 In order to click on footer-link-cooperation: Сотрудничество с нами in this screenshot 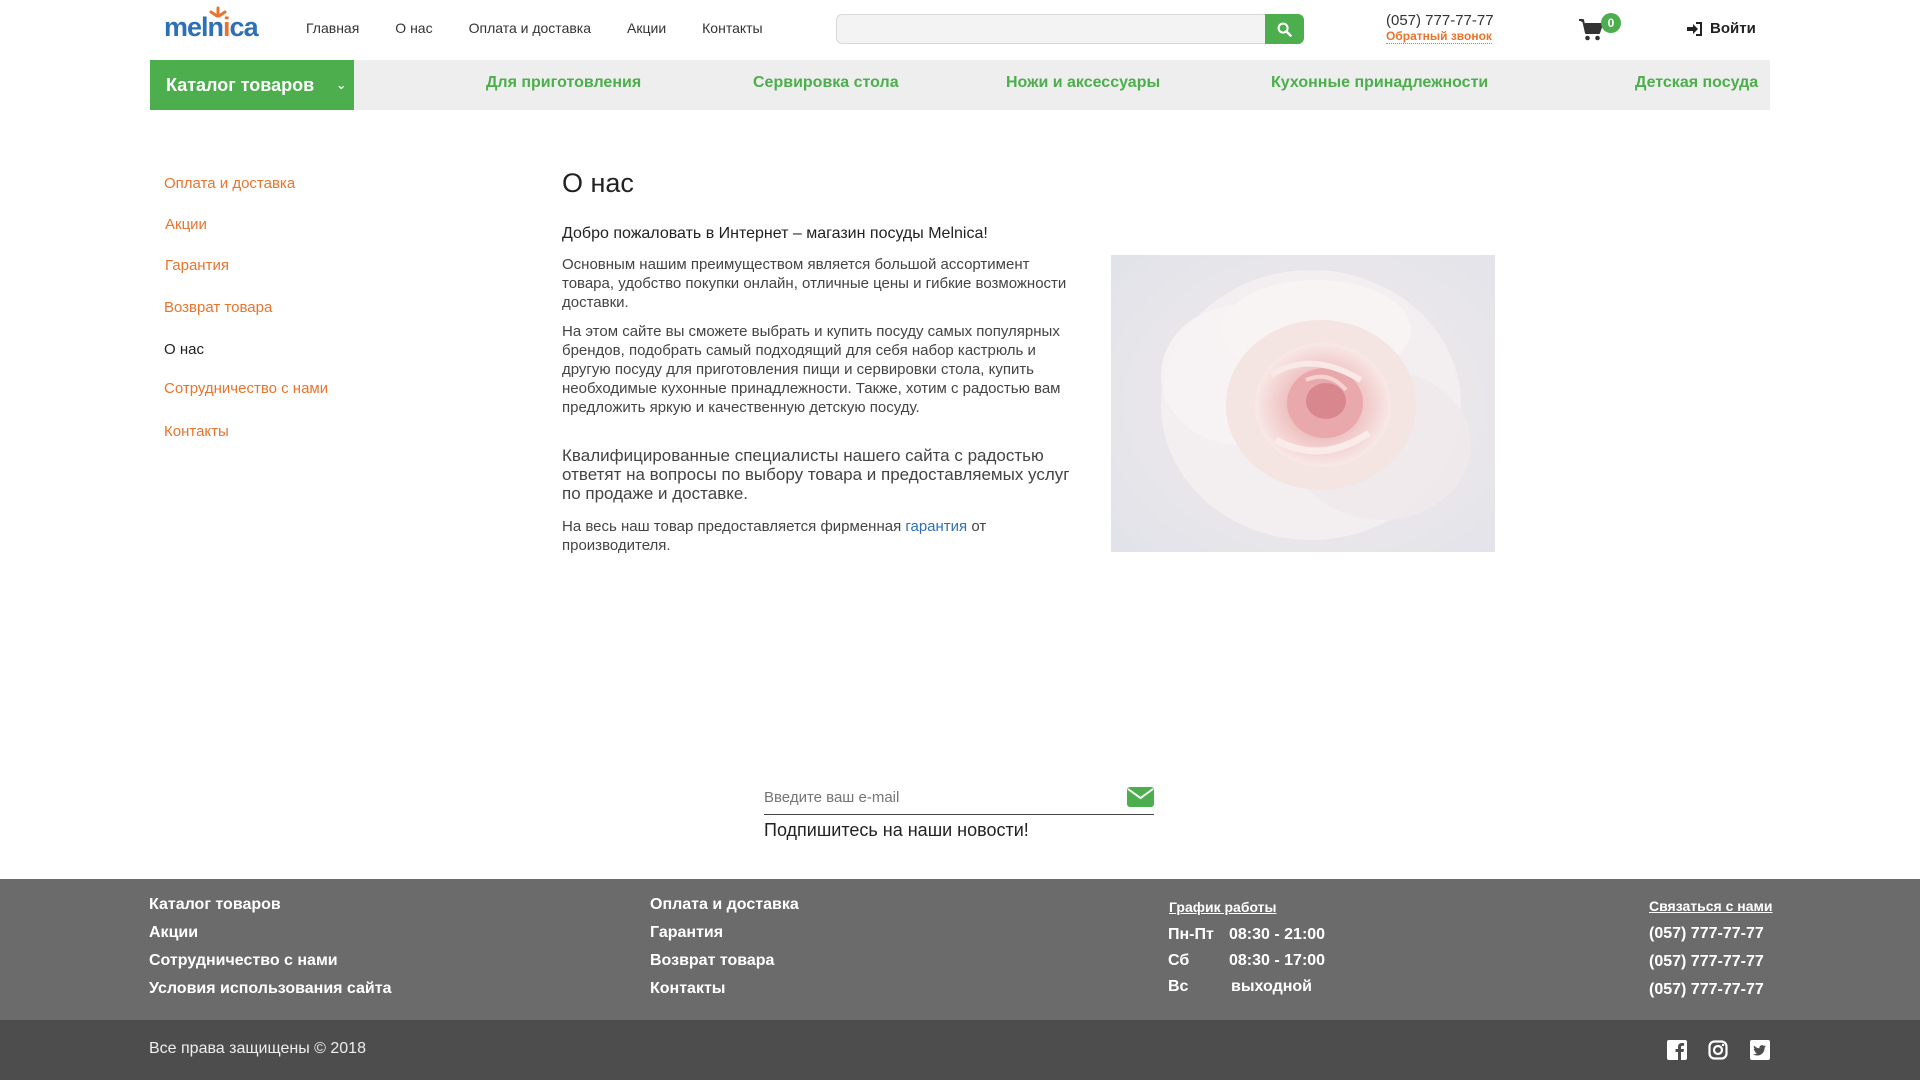, I will do `click(270, 960)`.